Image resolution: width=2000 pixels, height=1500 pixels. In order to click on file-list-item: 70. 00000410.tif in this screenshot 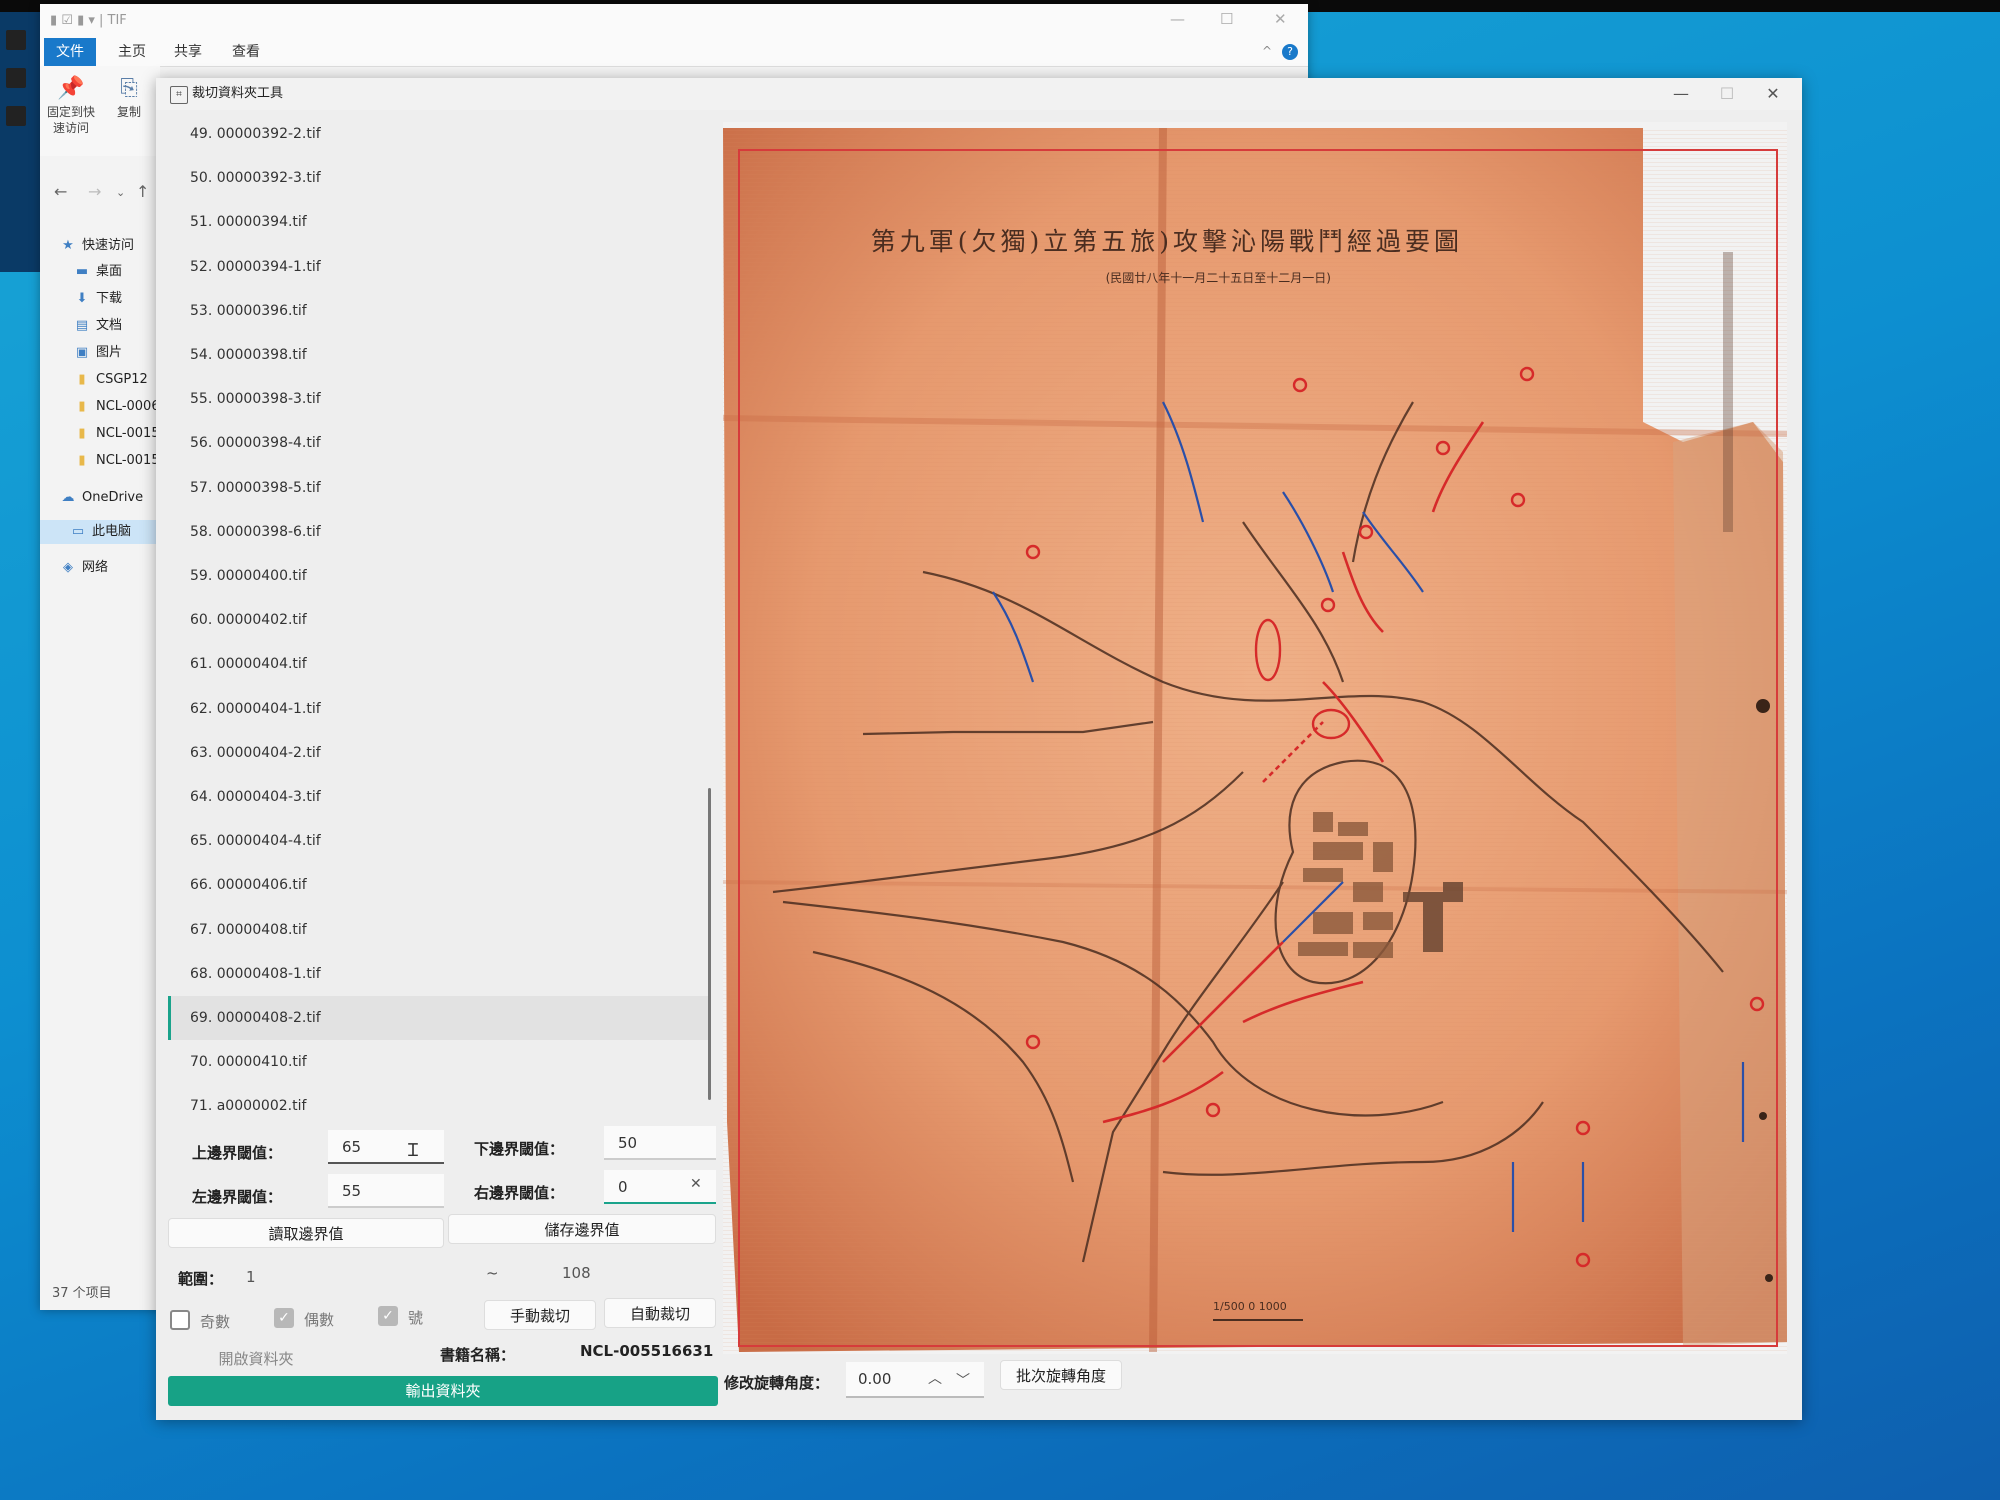, I will do `click(438, 1062)`.